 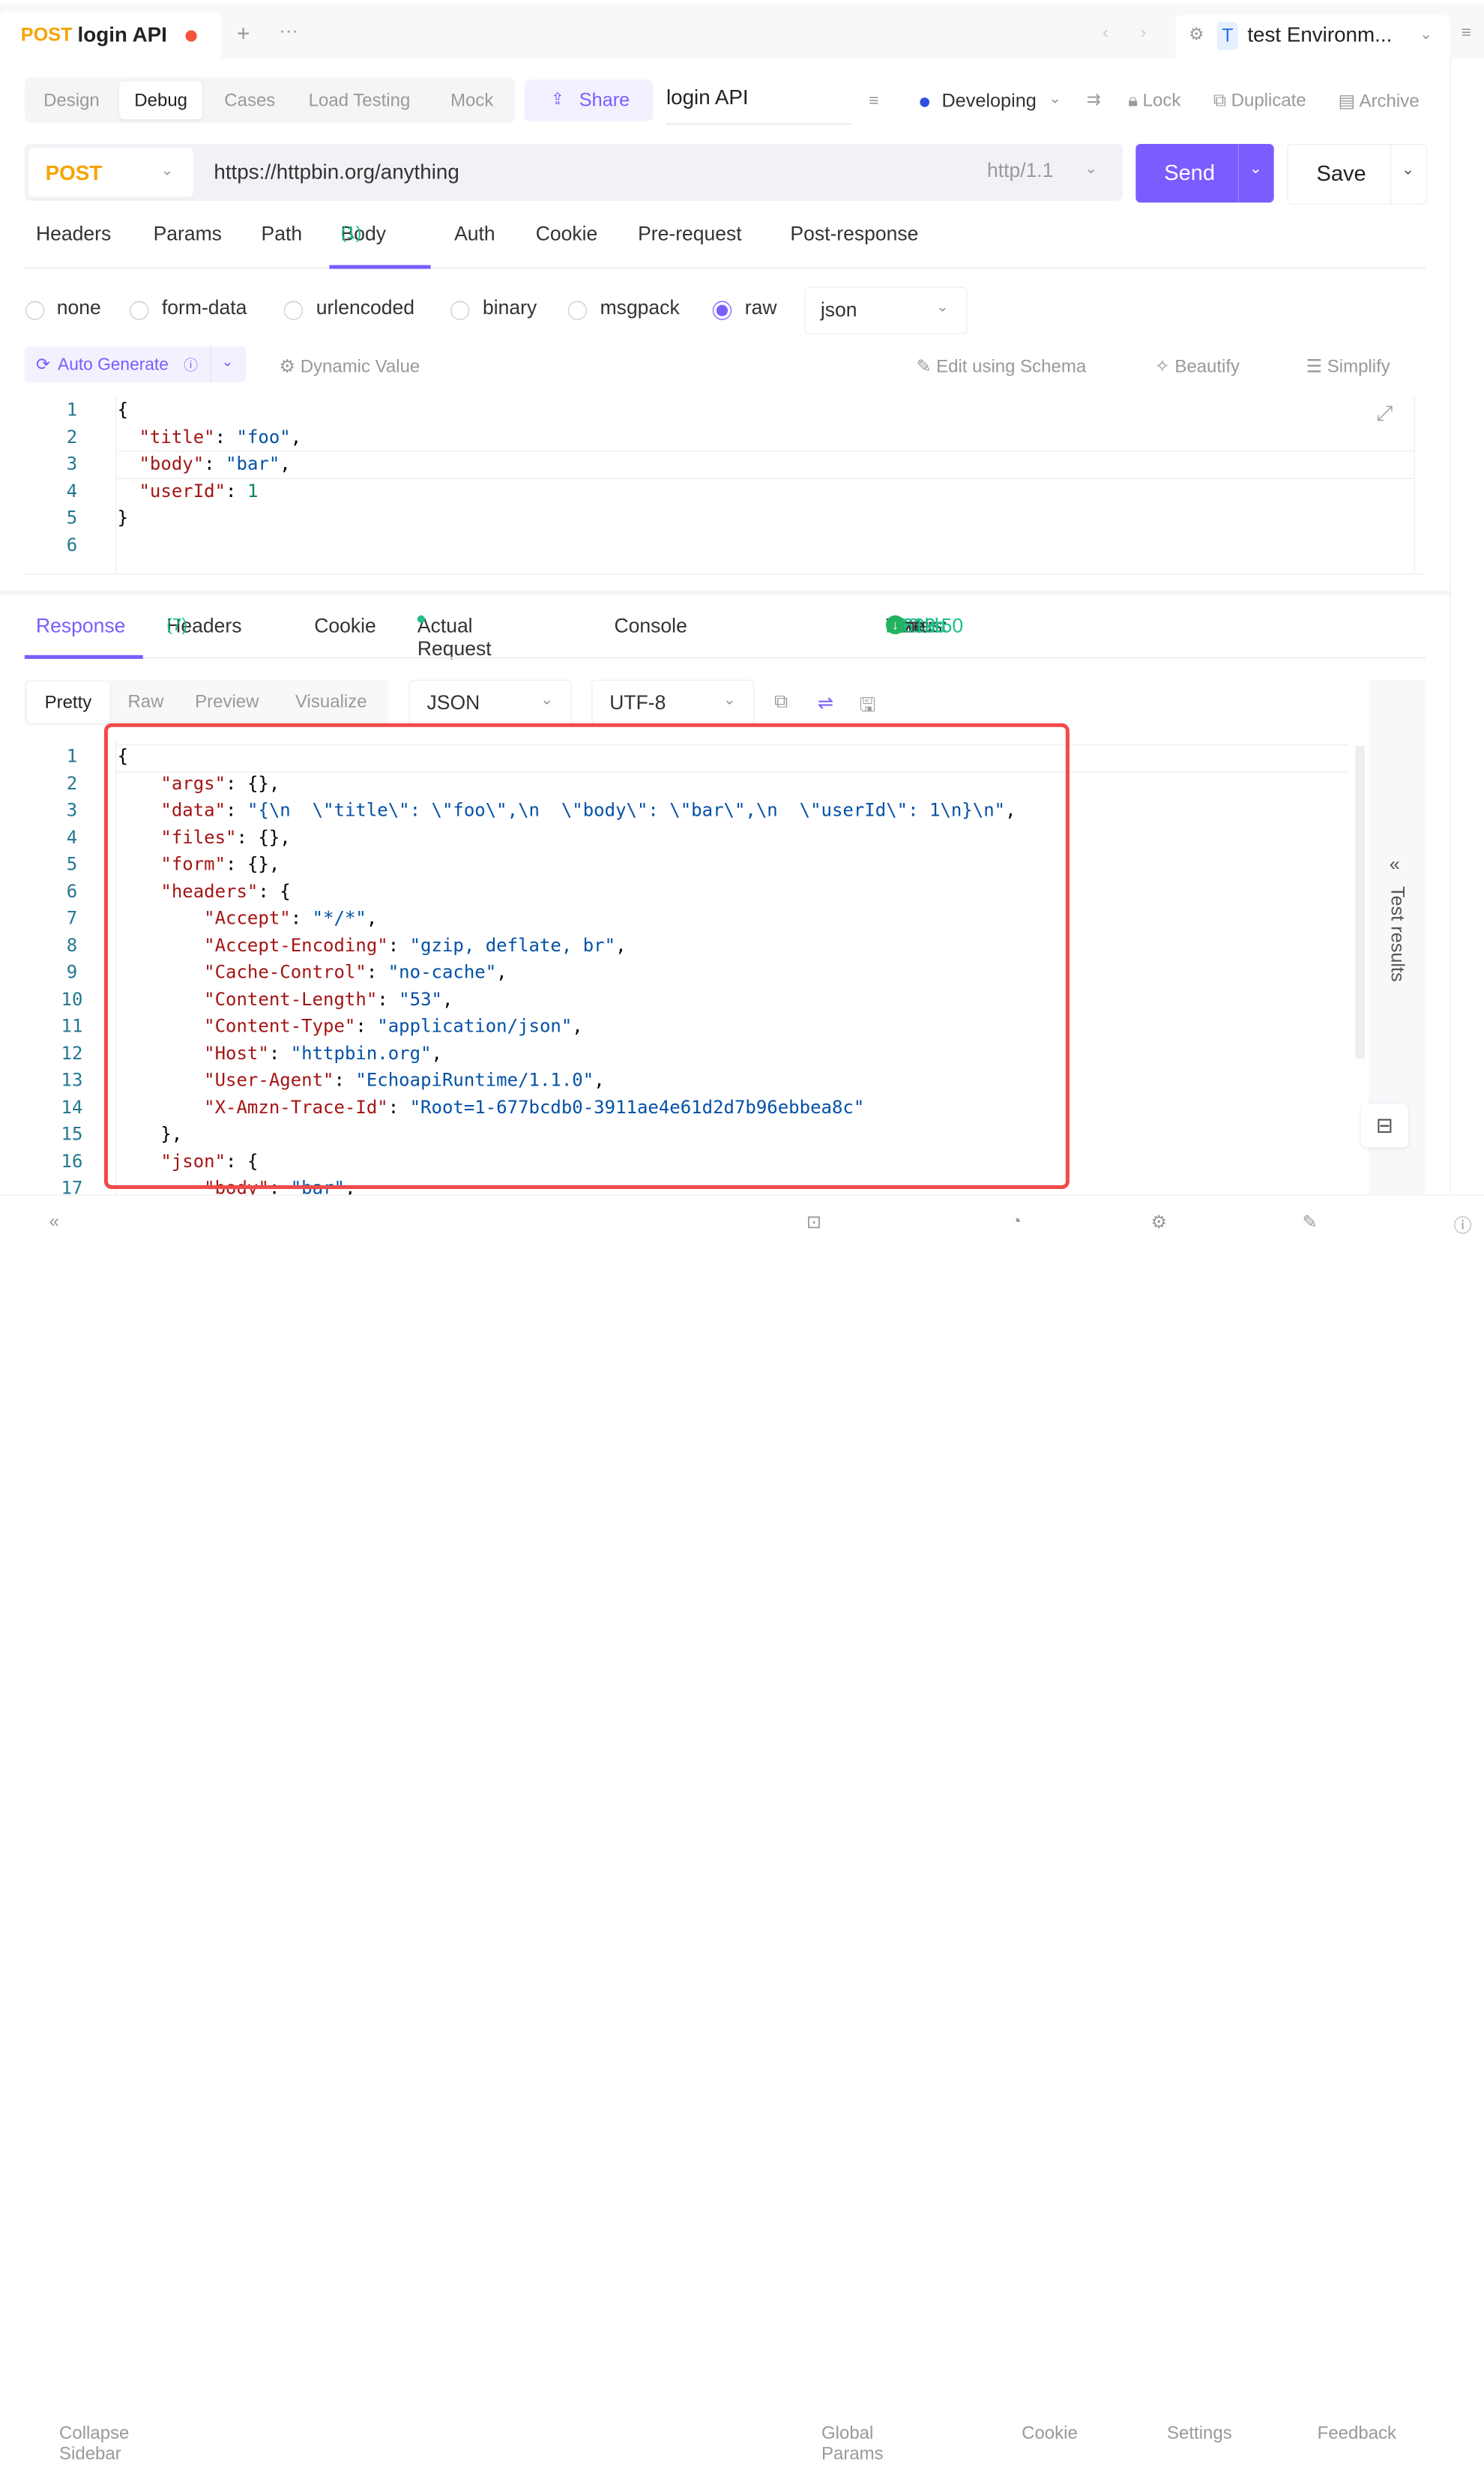 What do you see at coordinates (1360, 903) in the screenshot?
I see `scrollbar-thumb` at bounding box center [1360, 903].